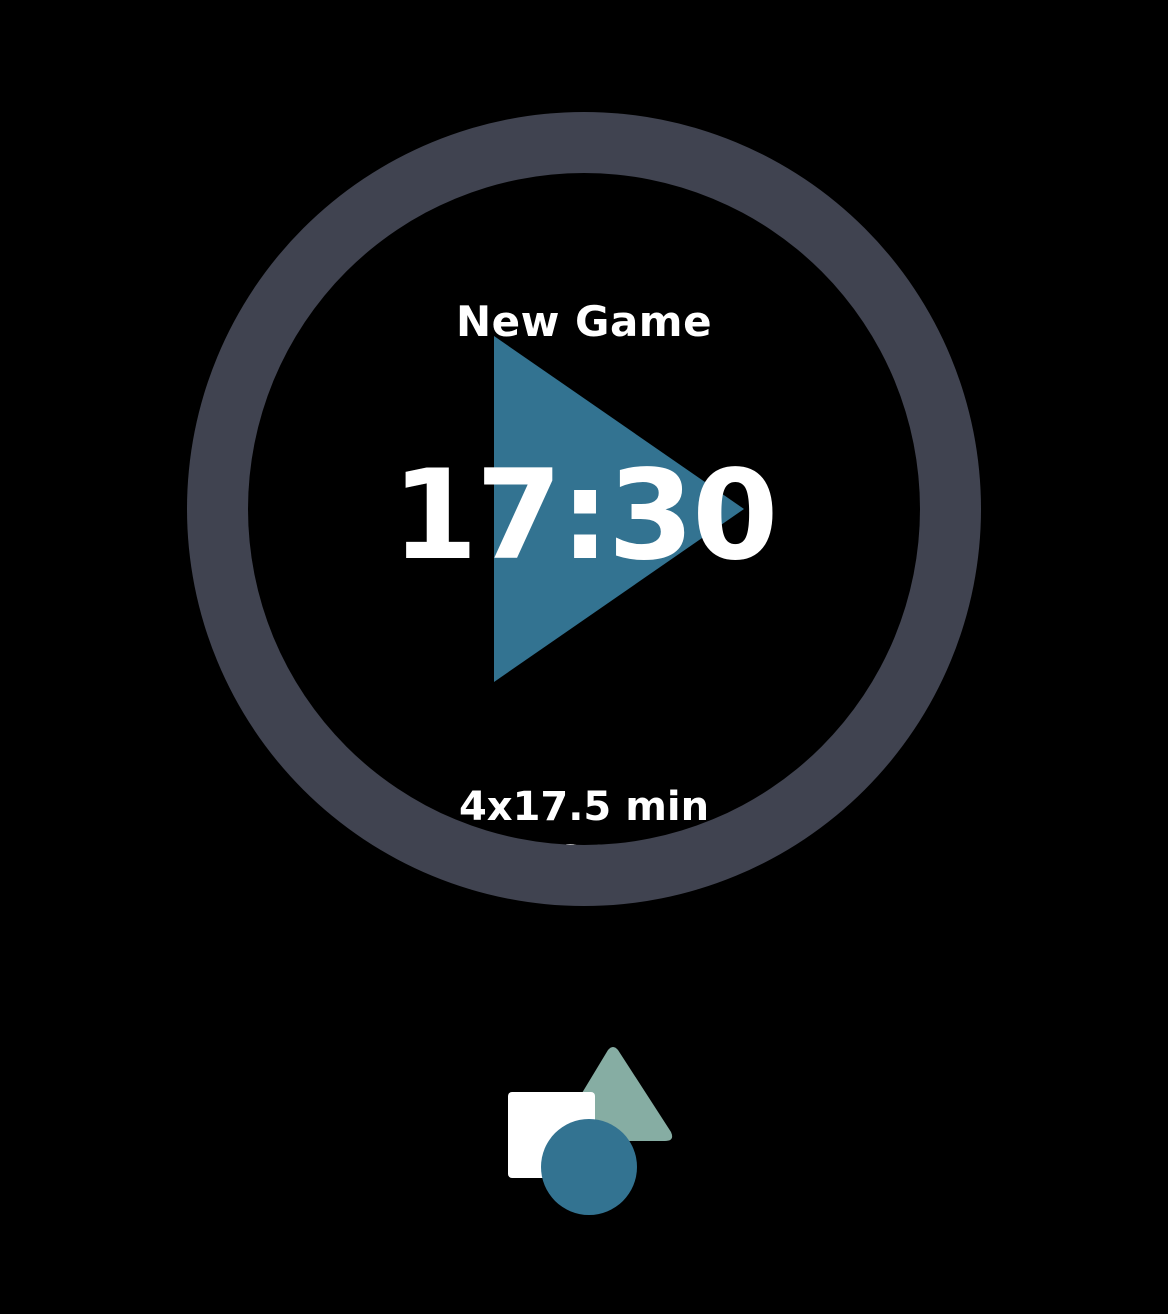  Describe the element at coordinates (590, 1132) in the screenshot. I see `shapes-icon` at that location.